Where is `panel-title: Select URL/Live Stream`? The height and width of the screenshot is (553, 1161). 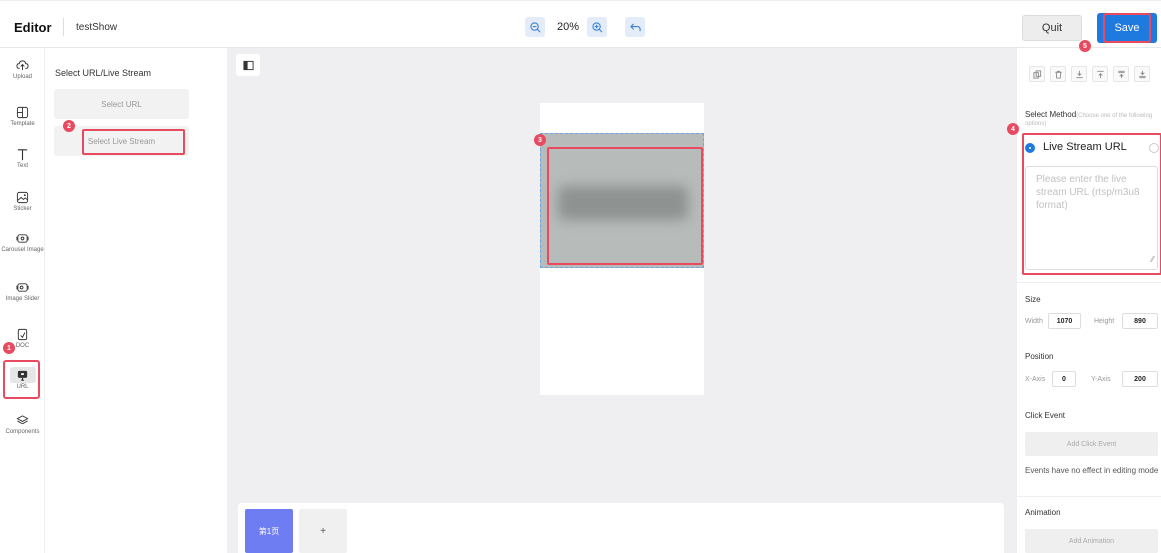 panel-title: Select URL/Live Stream is located at coordinates (103, 73).